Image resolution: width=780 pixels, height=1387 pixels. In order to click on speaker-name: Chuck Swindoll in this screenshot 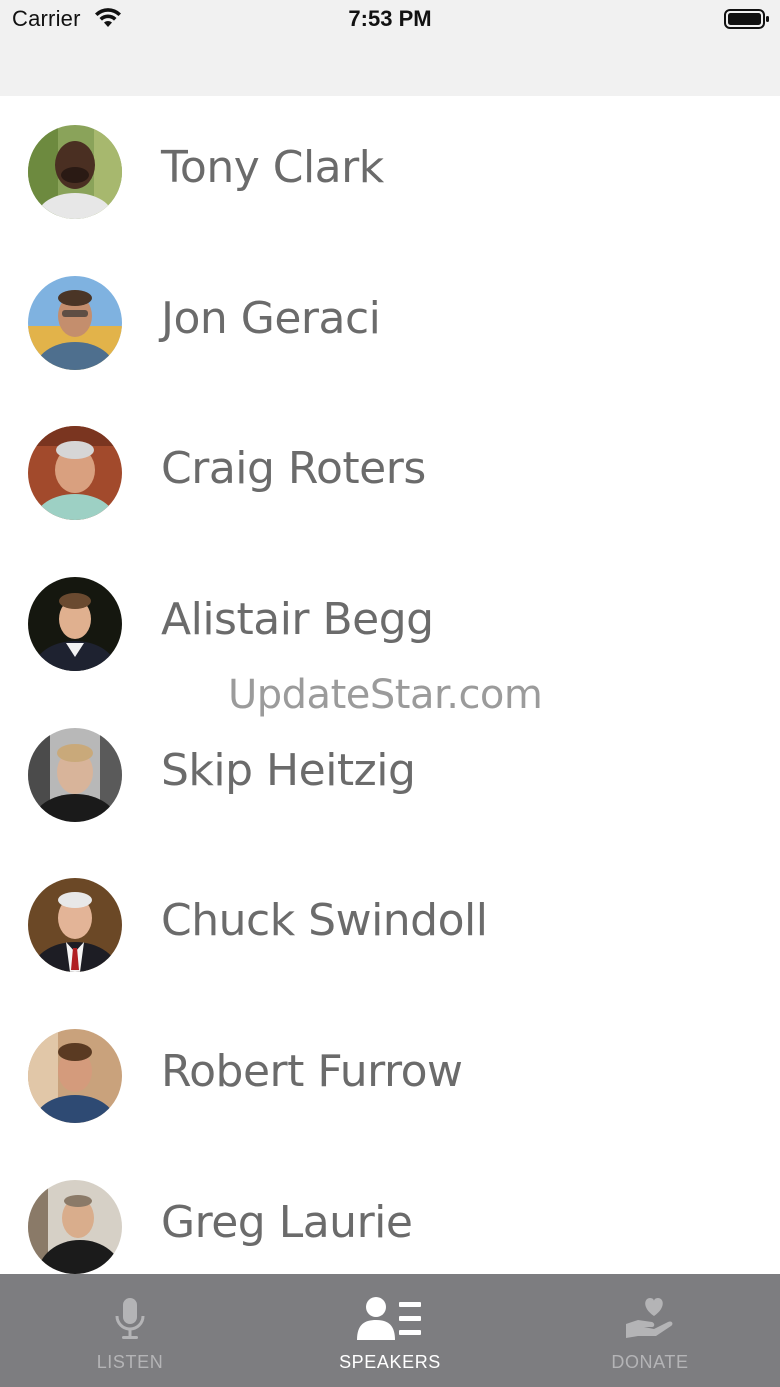, I will do `click(324, 921)`.